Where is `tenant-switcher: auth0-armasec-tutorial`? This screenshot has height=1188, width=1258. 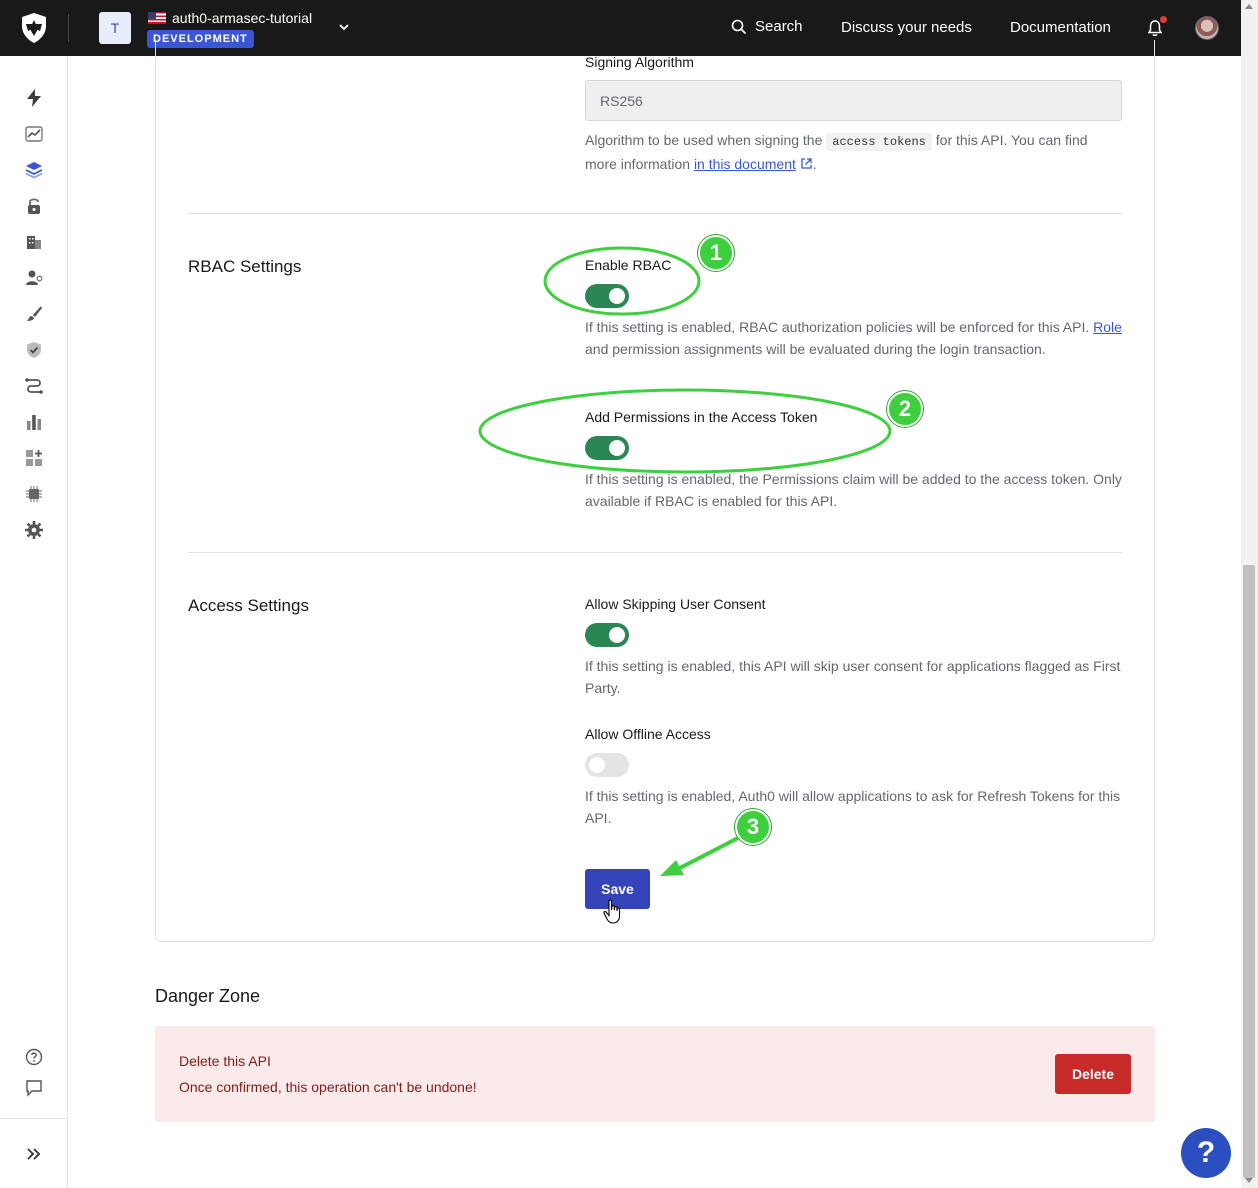
tenant-switcher: auth0-armasec-tutorial is located at coordinates (230, 18).